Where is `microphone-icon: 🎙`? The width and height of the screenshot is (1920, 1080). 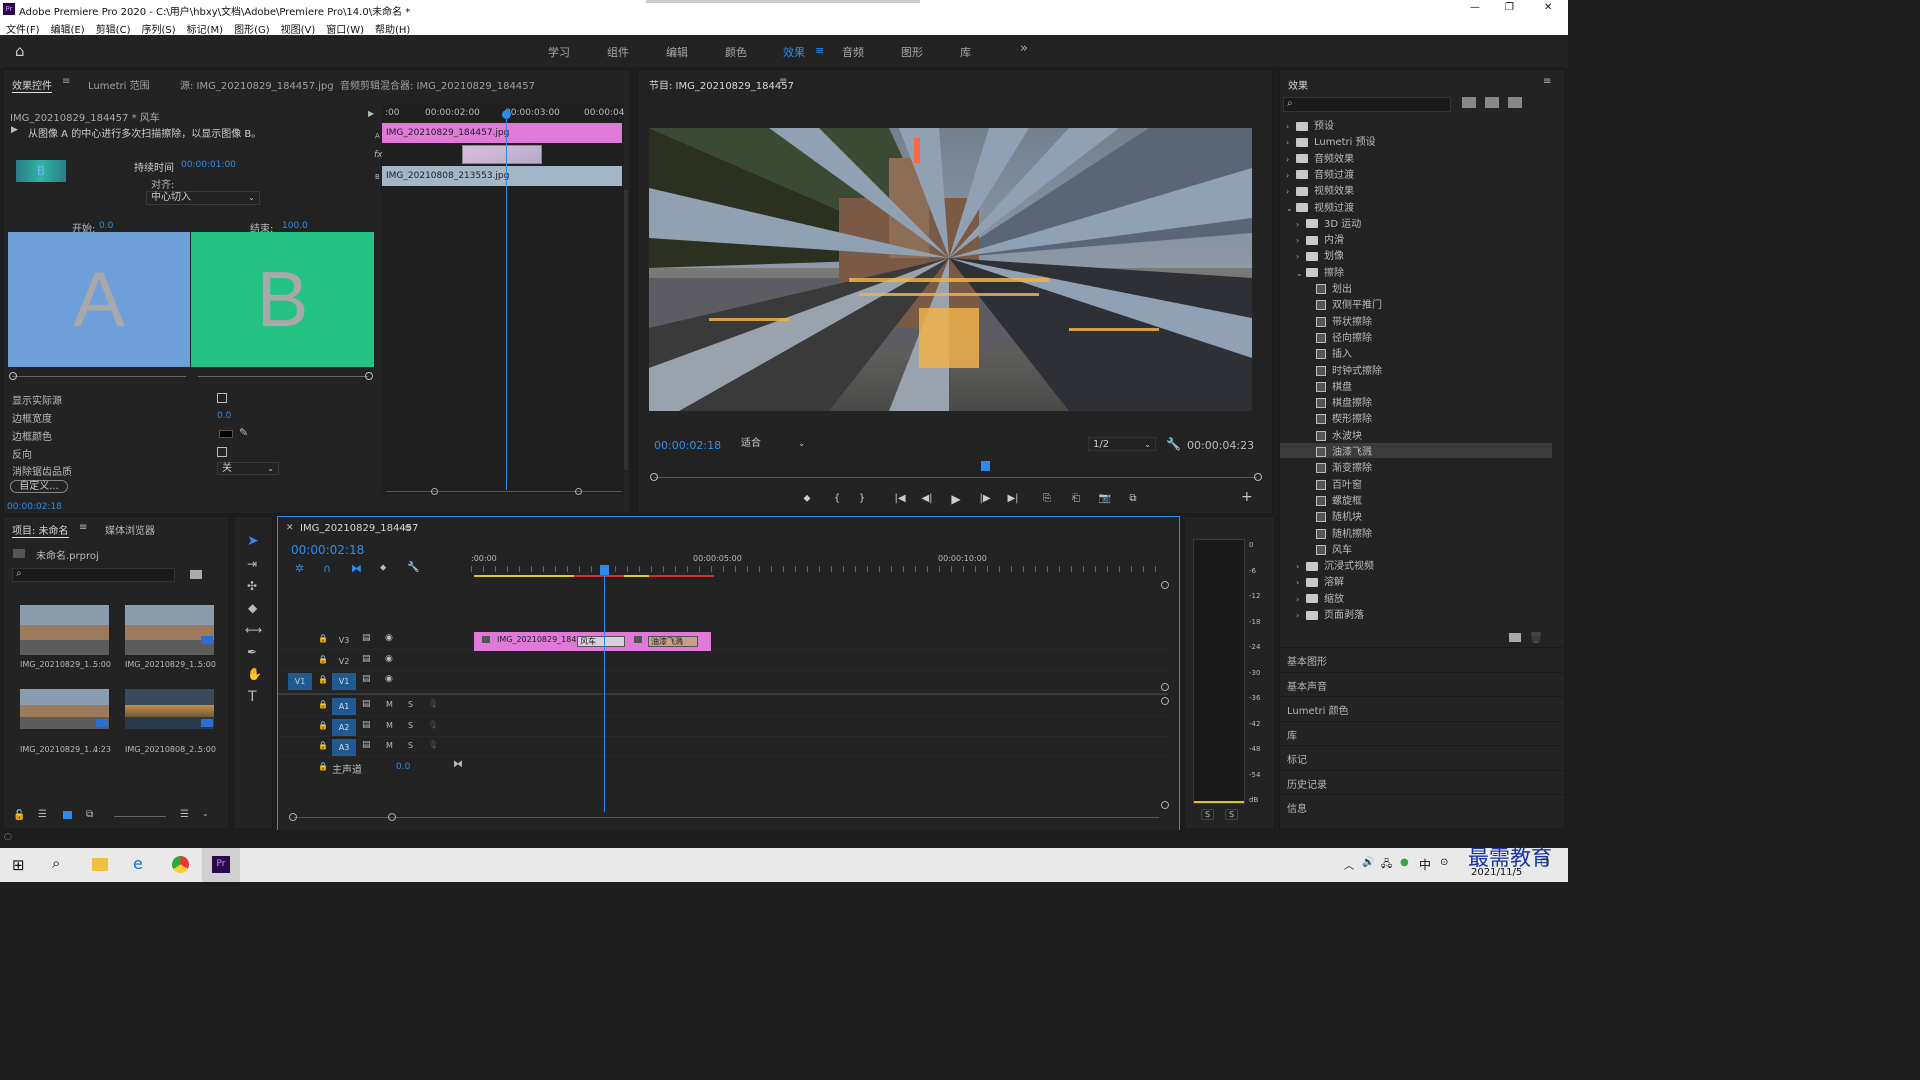 microphone-icon: 🎙 is located at coordinates (433, 724).